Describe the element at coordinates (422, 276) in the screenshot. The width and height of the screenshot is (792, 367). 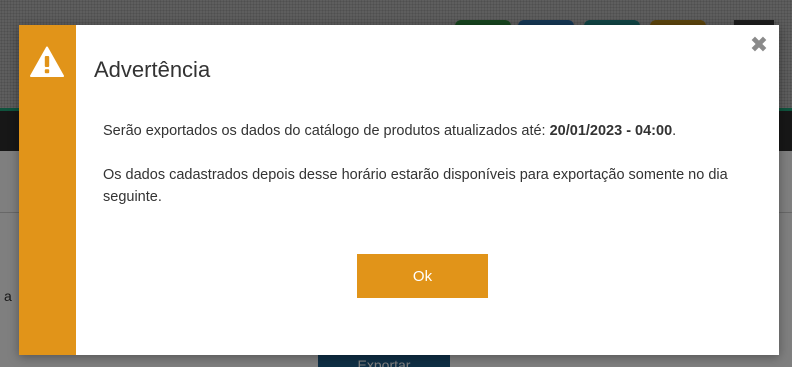
I see `ok-button: Ok` at that location.